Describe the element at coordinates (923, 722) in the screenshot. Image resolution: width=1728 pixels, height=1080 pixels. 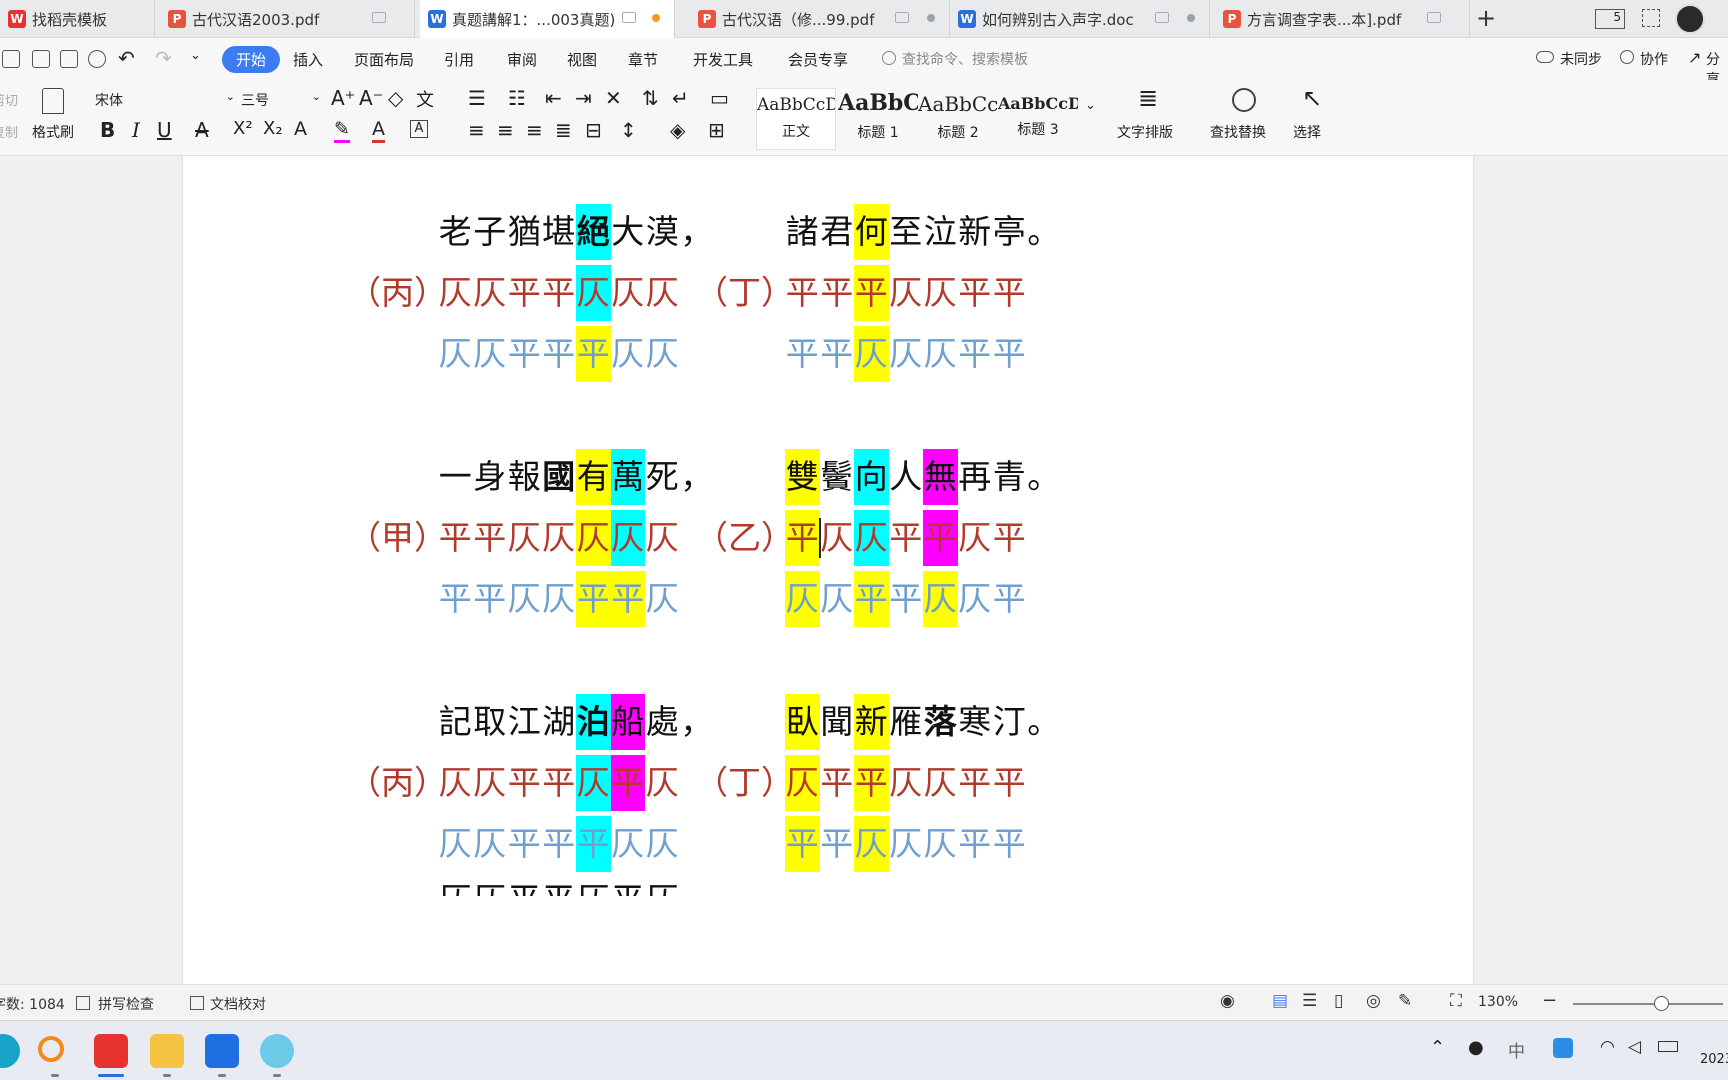
I see `poem-row: 臥聞新雁落寒汀。` at that location.